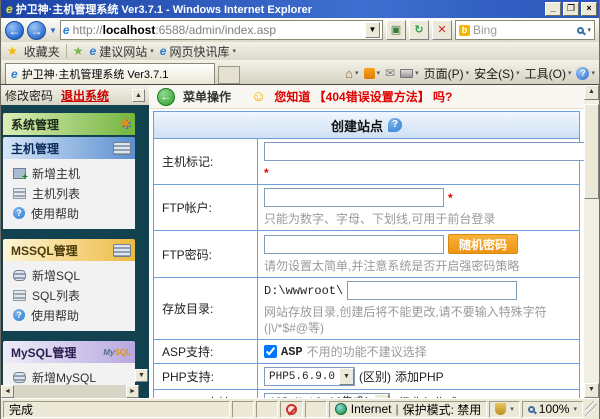 This screenshot has height=419, width=600. What do you see at coordinates (380, 219) in the screenshot?
I see `field-hint: 只能为数字、字母、下划线,可用于前台登录` at bounding box center [380, 219].